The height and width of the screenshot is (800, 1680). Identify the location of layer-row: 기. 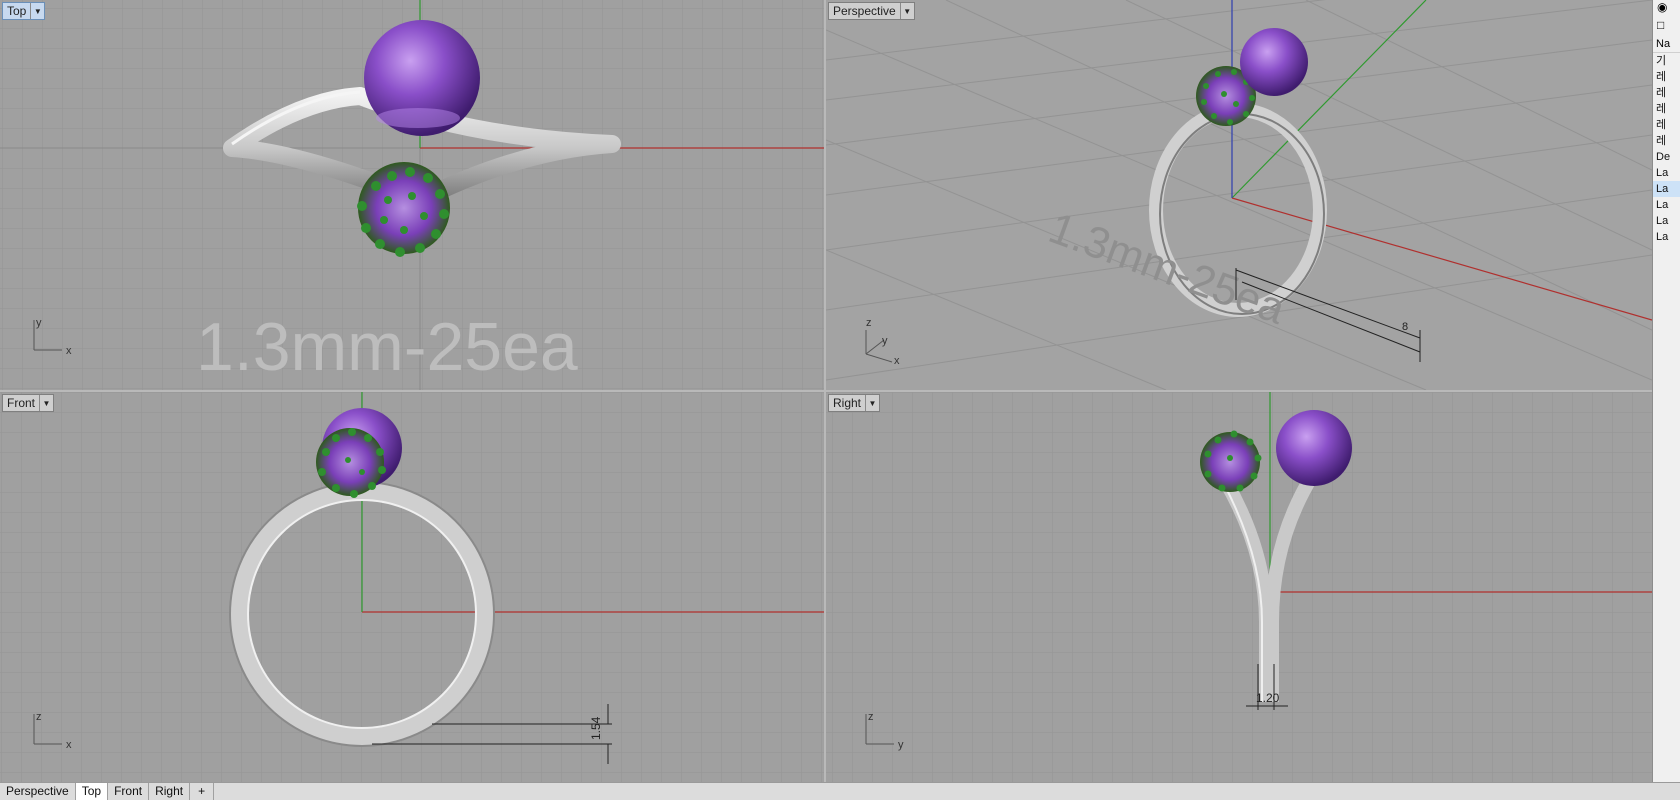
(1666, 61).